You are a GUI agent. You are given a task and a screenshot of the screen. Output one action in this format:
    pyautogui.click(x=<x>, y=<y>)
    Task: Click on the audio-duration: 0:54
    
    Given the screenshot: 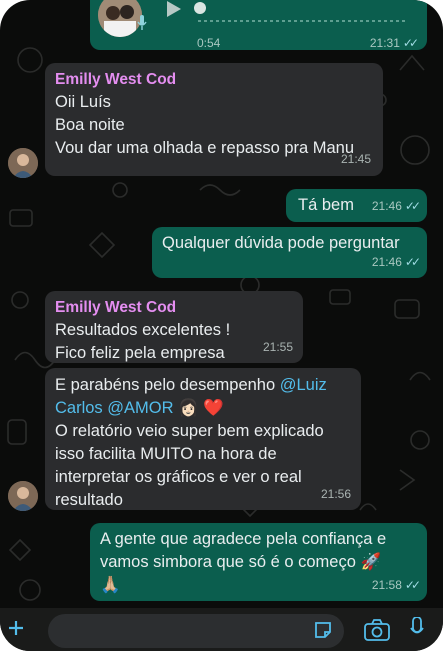 What is the action you would take?
    pyautogui.click(x=209, y=43)
    